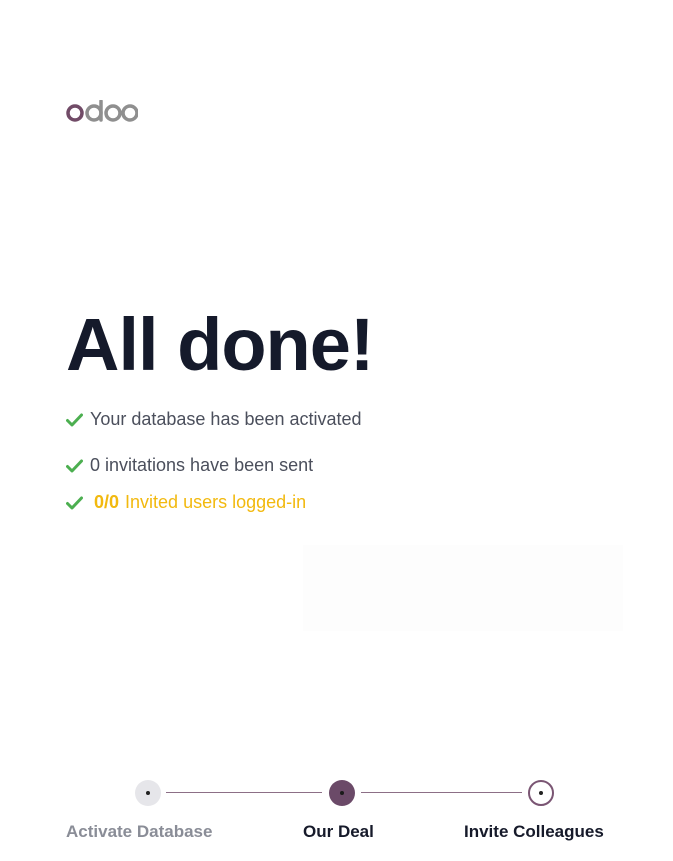 Image resolution: width=673 pixels, height=861 pixels. I want to click on step-indicator-invite-colleagues, so click(541, 793).